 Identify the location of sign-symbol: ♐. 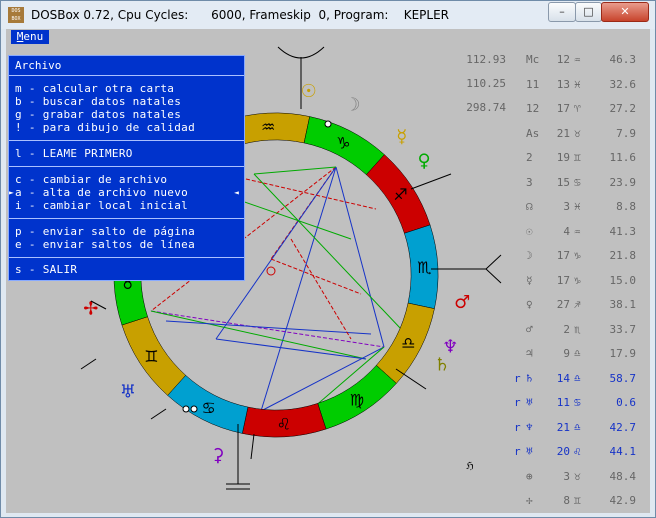
(577, 304).